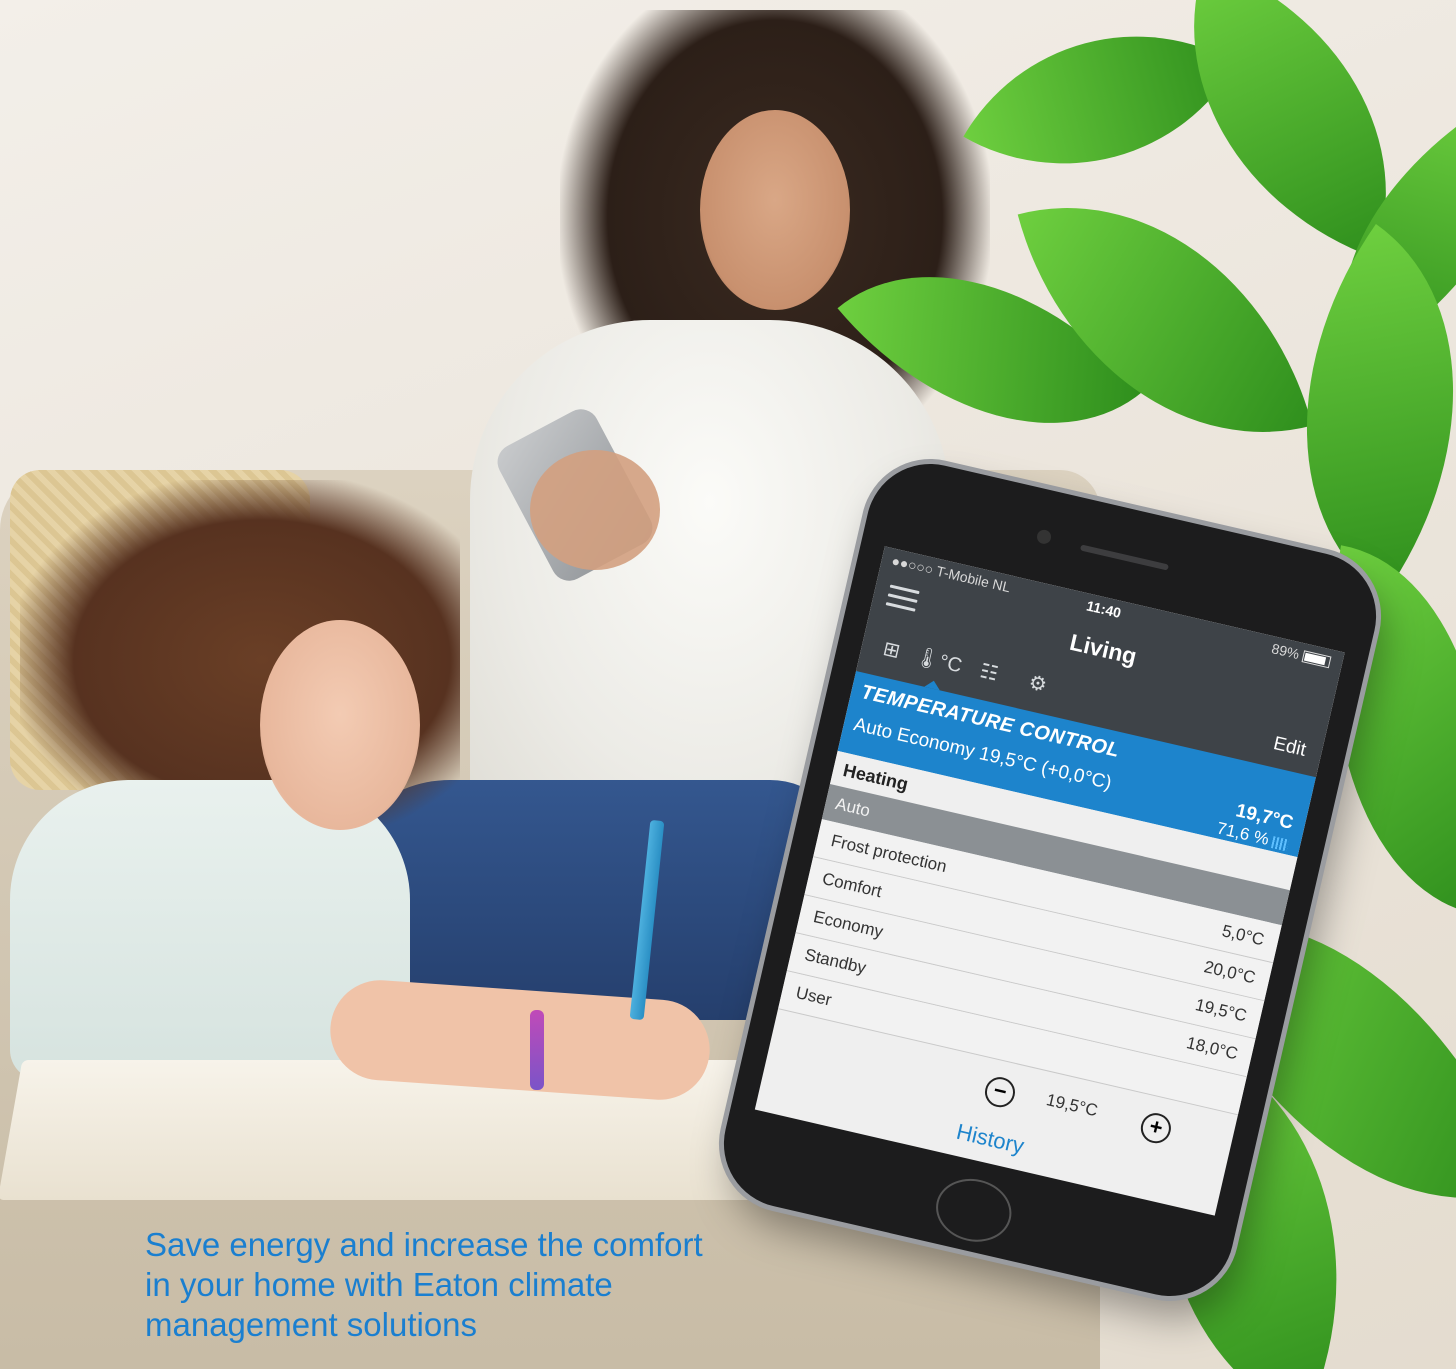  I want to click on preset-label: Standby, so click(835, 961).